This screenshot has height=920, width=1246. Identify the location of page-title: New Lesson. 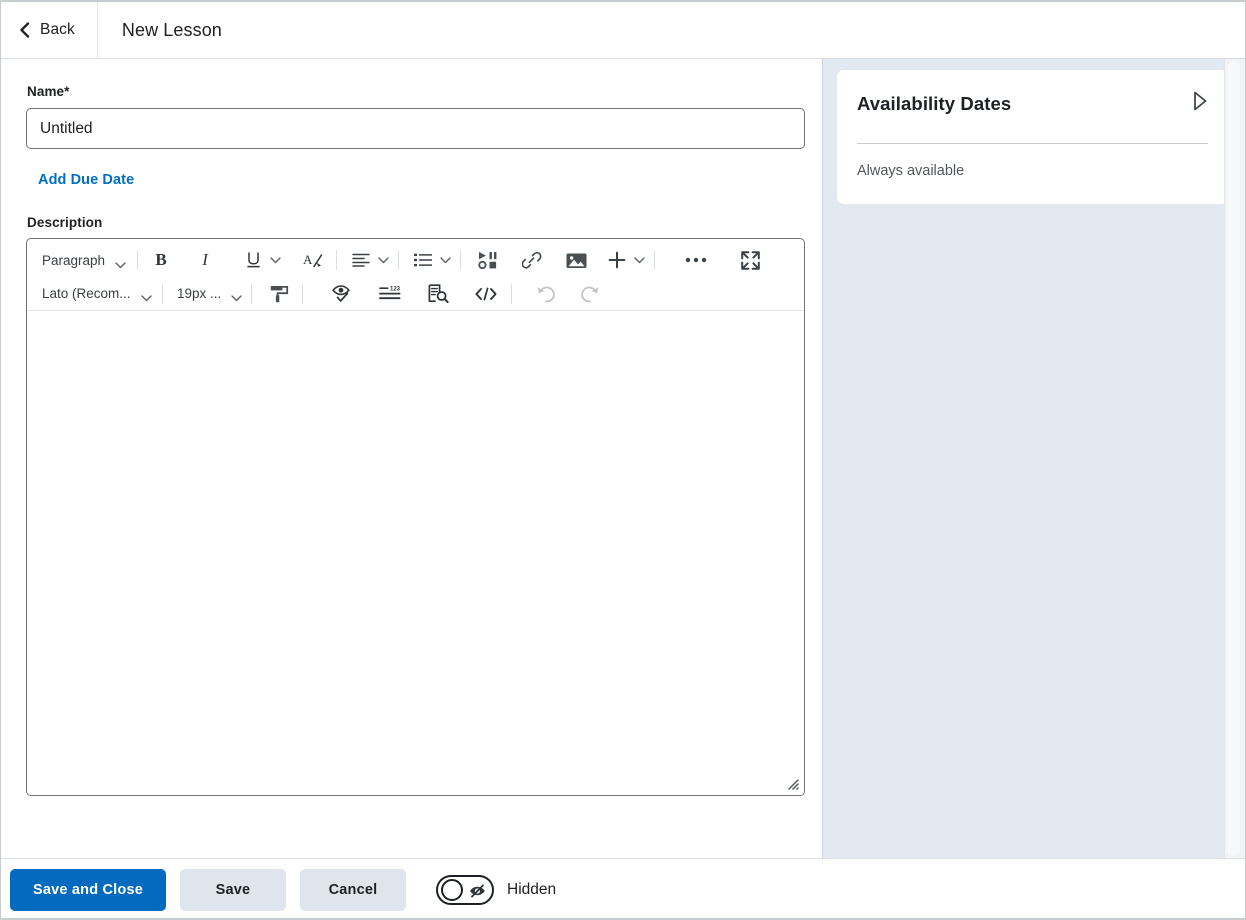
(171, 29).